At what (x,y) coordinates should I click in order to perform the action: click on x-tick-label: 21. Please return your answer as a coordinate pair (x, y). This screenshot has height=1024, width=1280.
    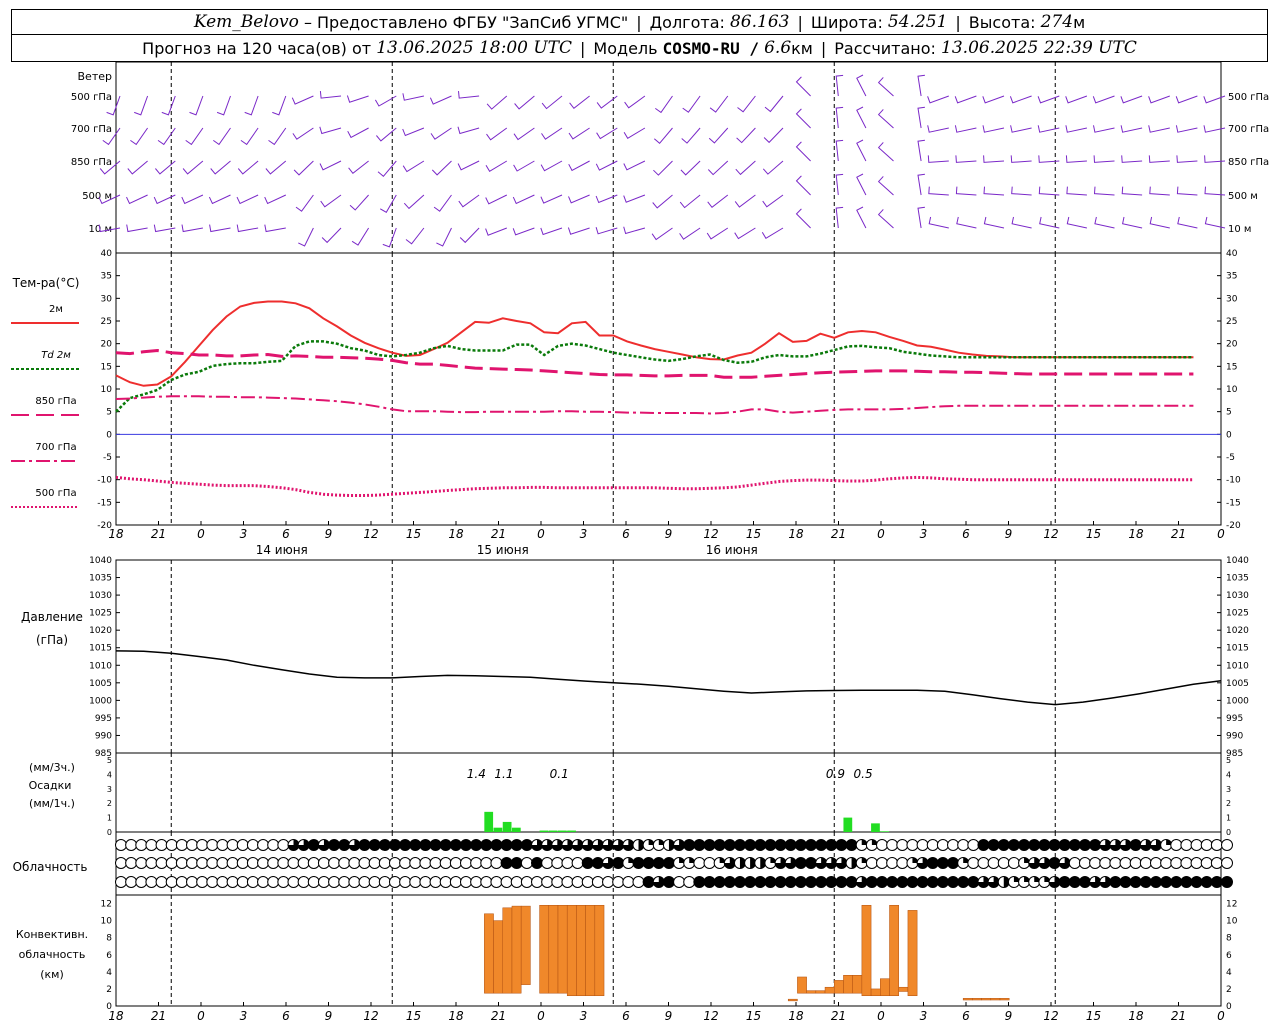
    Looking at the image, I should click on (838, 534).